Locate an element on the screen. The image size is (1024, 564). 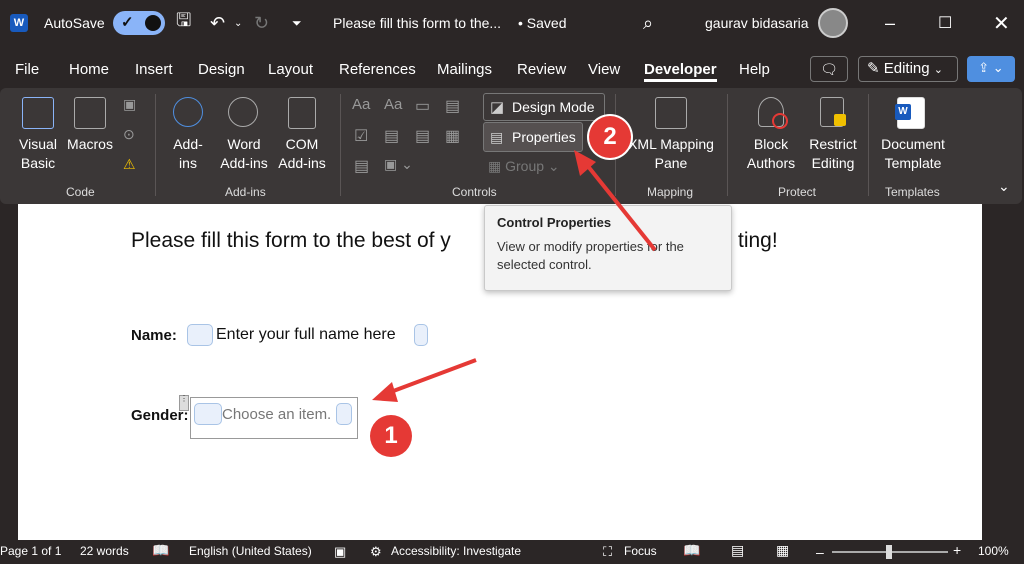
track-changes-icon: ▣ is located at coordinates (340, 552).